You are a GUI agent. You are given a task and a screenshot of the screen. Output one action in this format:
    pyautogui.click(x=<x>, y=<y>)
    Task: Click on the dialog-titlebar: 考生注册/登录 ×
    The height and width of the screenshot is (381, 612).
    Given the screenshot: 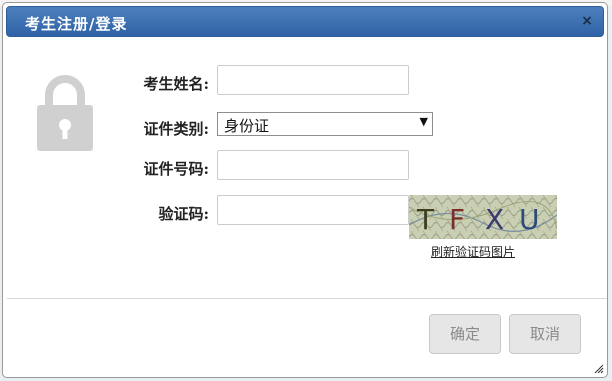 What is the action you would take?
    pyautogui.click(x=305, y=21)
    